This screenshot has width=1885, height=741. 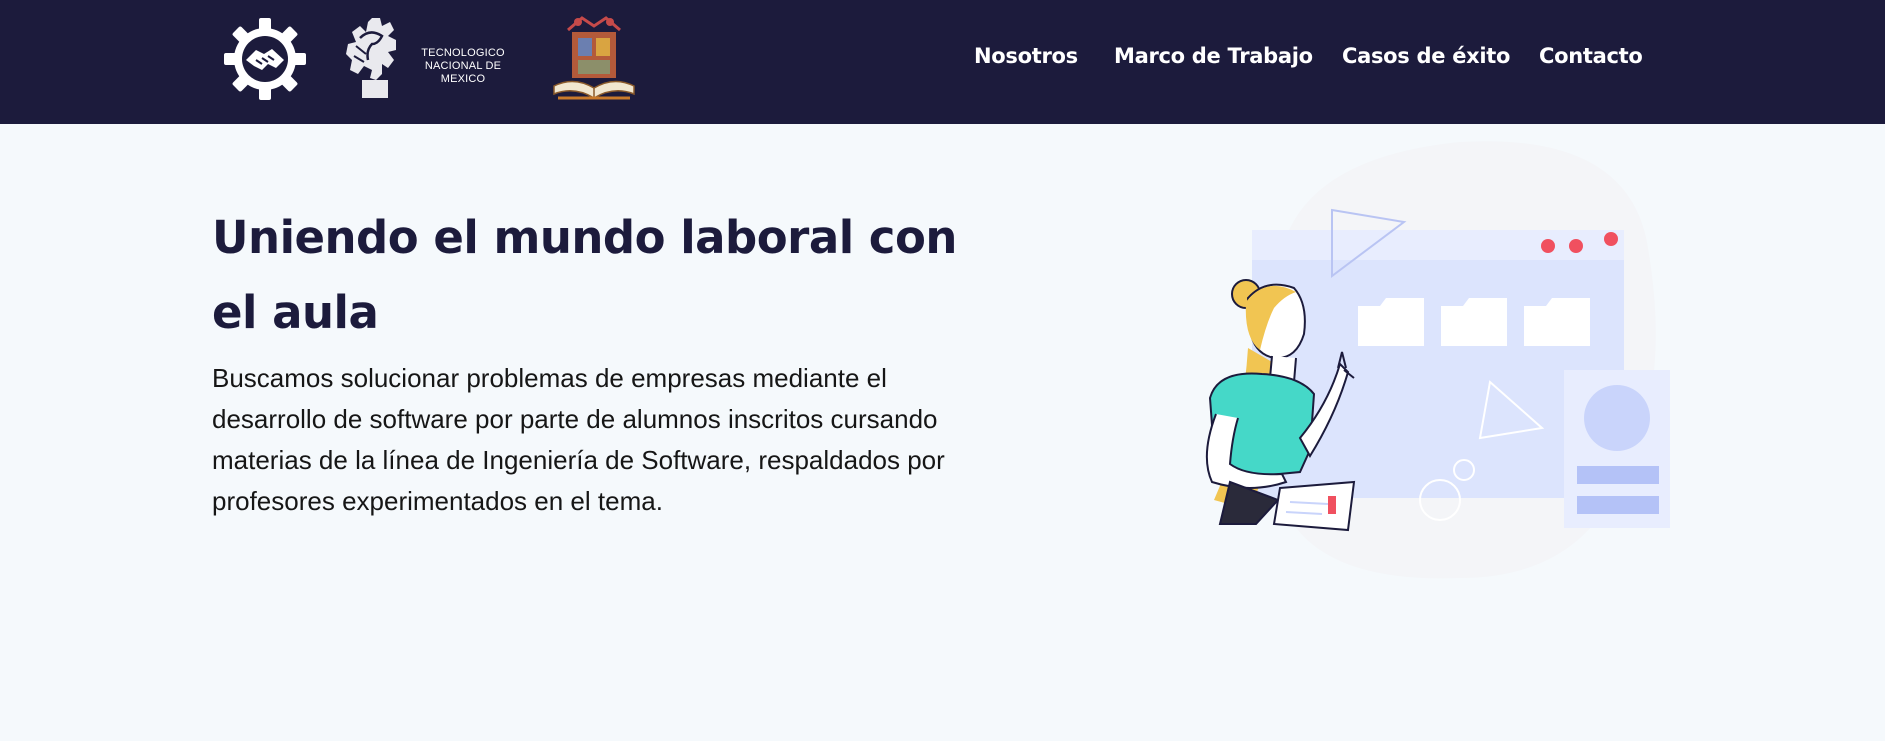 I want to click on tecnm-text-line1: TECNOLOGICO, so click(x=463, y=53).